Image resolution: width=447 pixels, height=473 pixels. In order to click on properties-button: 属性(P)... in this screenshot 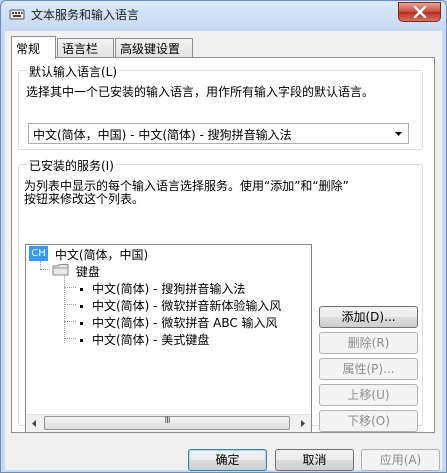, I will do `click(368, 369)`.